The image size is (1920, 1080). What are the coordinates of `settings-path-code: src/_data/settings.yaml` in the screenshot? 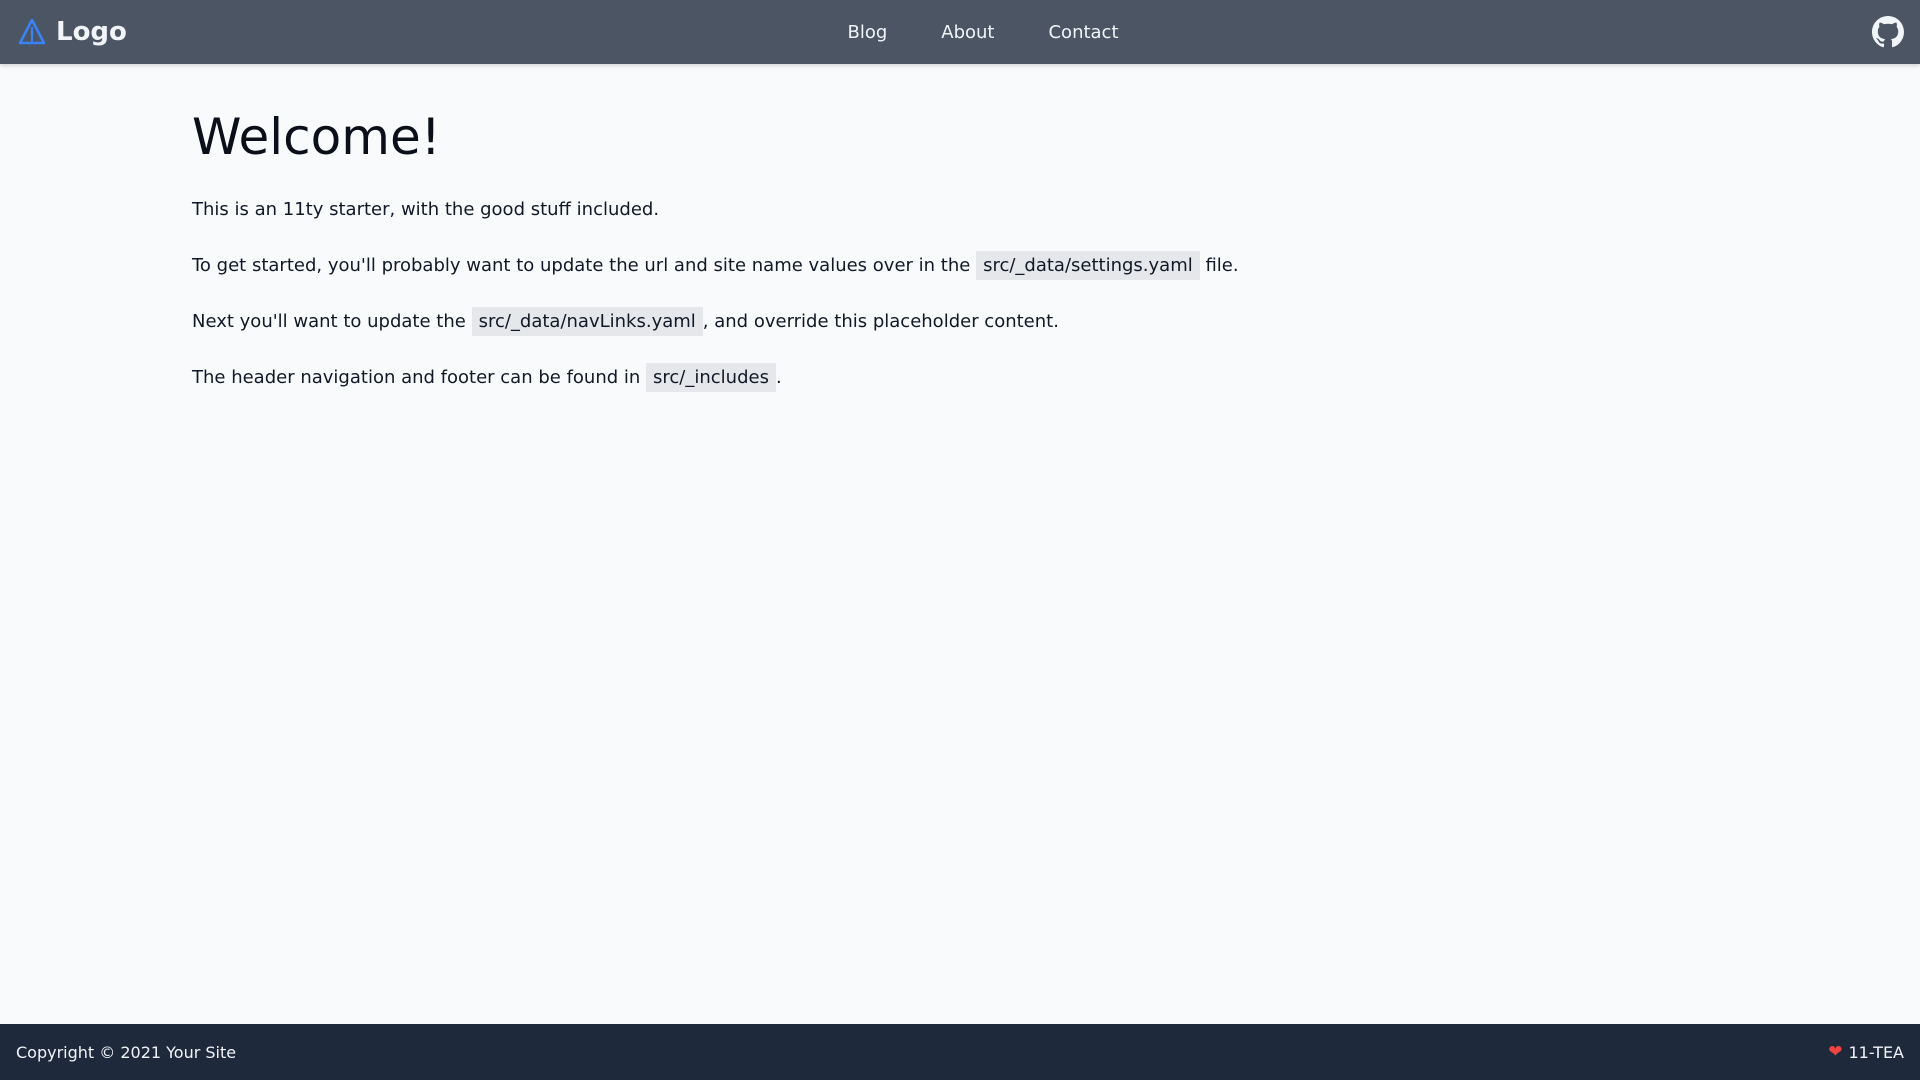 It's located at (1088, 265).